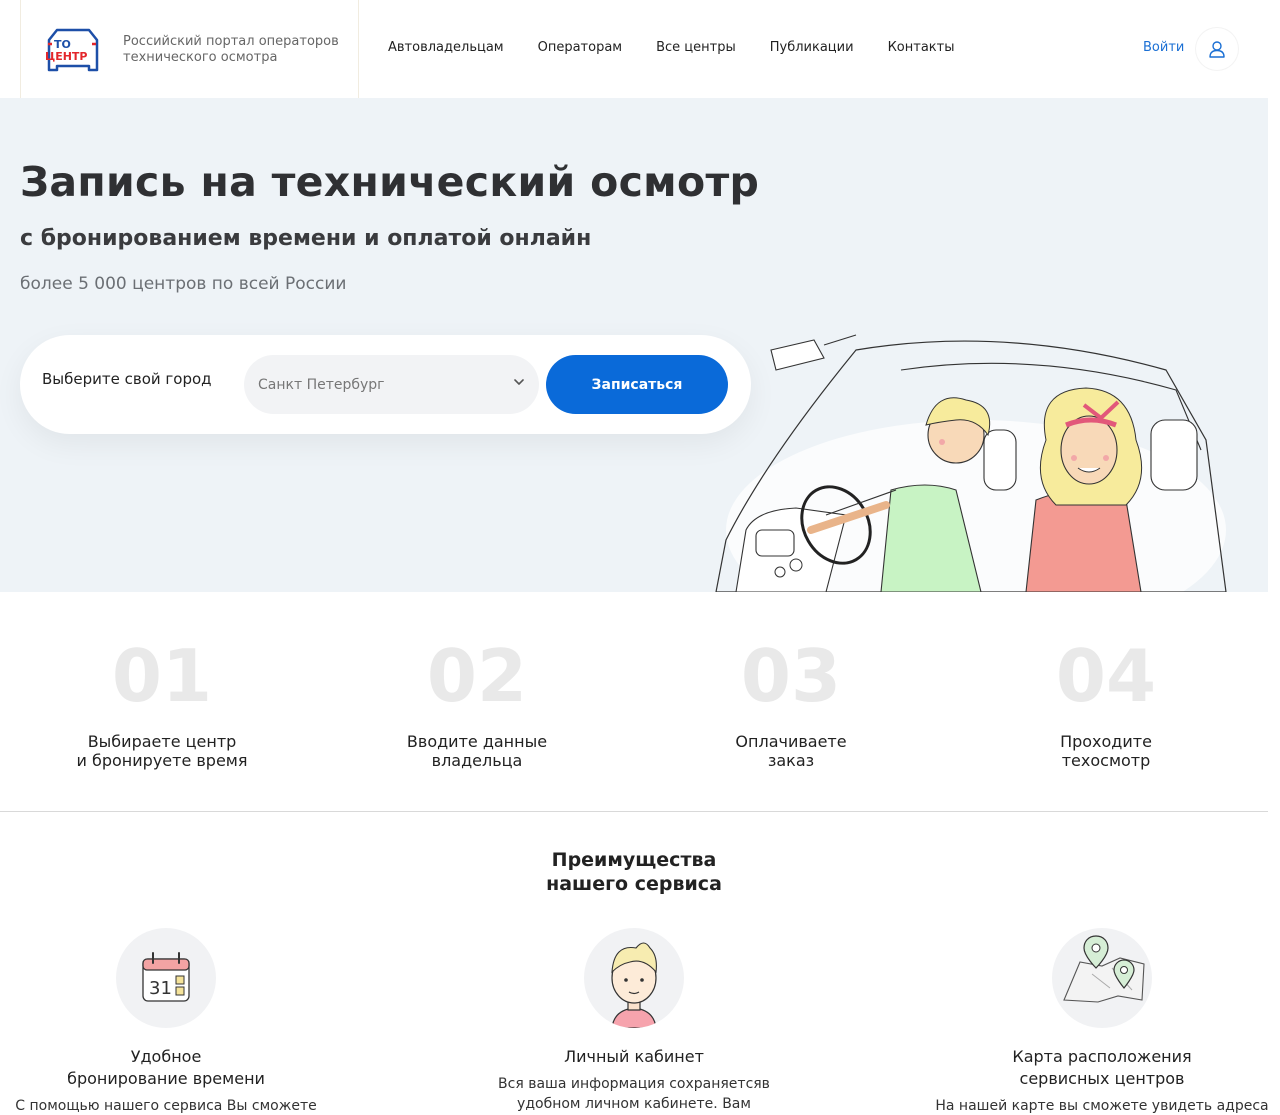  What do you see at coordinates (166, 1078) in the screenshot?
I see `advantage-name-line: бронирование времени` at bounding box center [166, 1078].